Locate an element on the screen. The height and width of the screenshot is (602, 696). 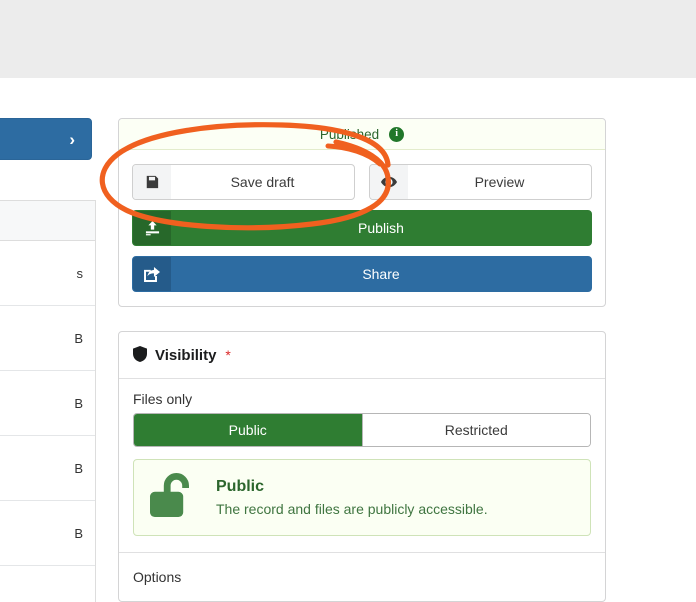
published-status-label: Published is located at coordinates (349, 134).